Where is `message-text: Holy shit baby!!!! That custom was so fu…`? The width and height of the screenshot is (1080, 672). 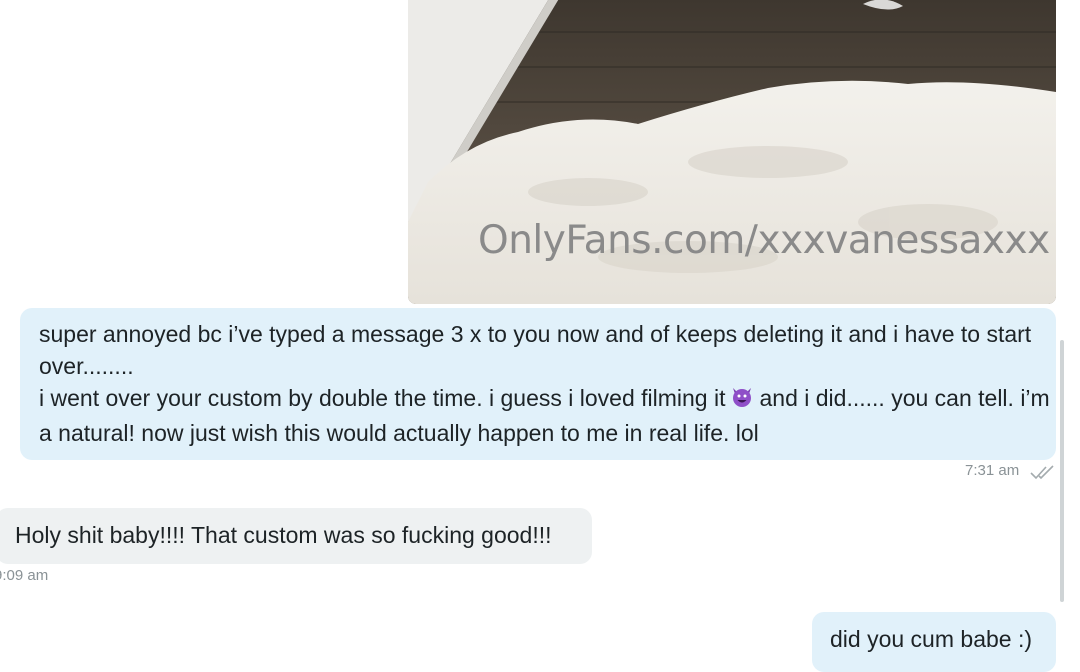 message-text: Holy shit baby!!!! That custom was so fu… is located at coordinates (283, 535).